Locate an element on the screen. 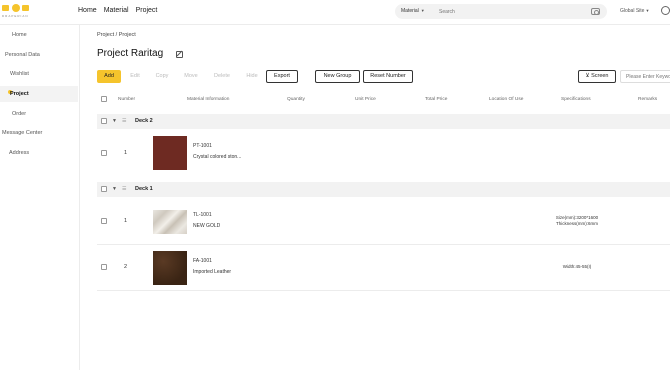 Image resolution: width=670 pixels, height=370 pixels. hide-button: Hide is located at coordinates (252, 76).